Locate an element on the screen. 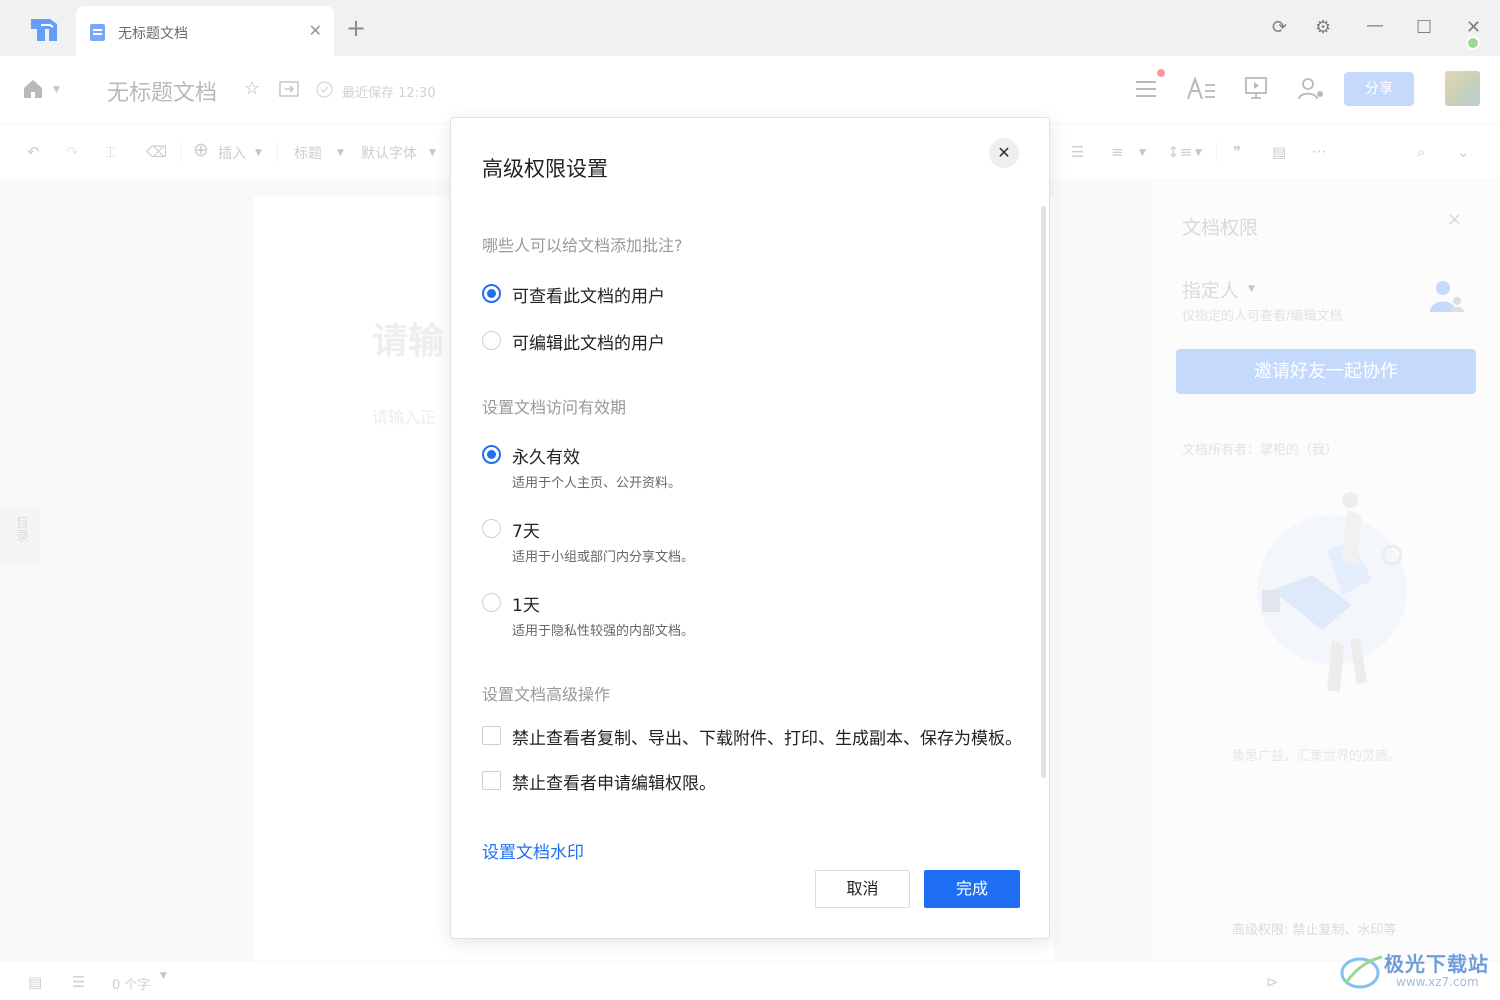  advanced-section-label: 设置文档高级操作 is located at coordinates (546, 694).